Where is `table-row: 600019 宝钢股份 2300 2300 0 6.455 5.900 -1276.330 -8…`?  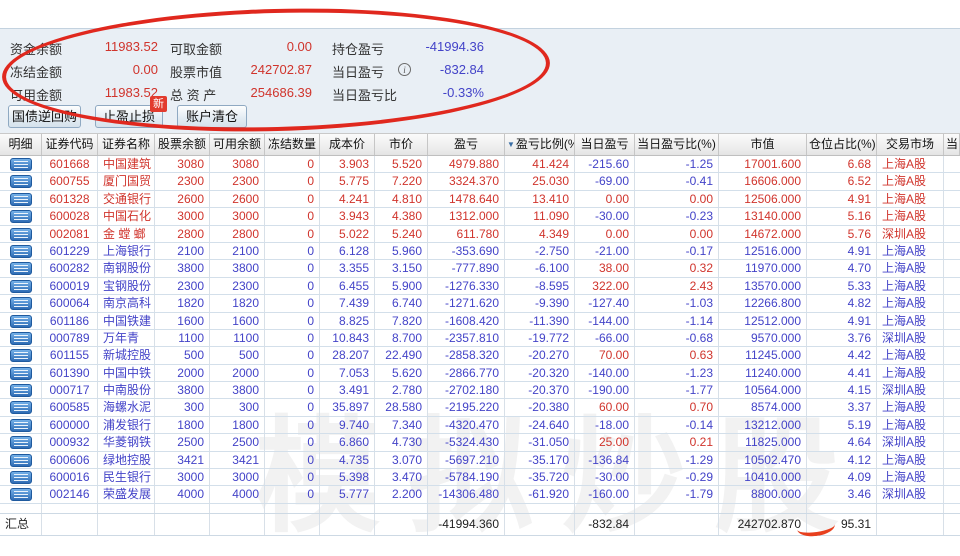
table-row: 600019 宝钢股份 2300 2300 0 6.455 5.900 -1276.330 -8… is located at coordinates (480, 286).